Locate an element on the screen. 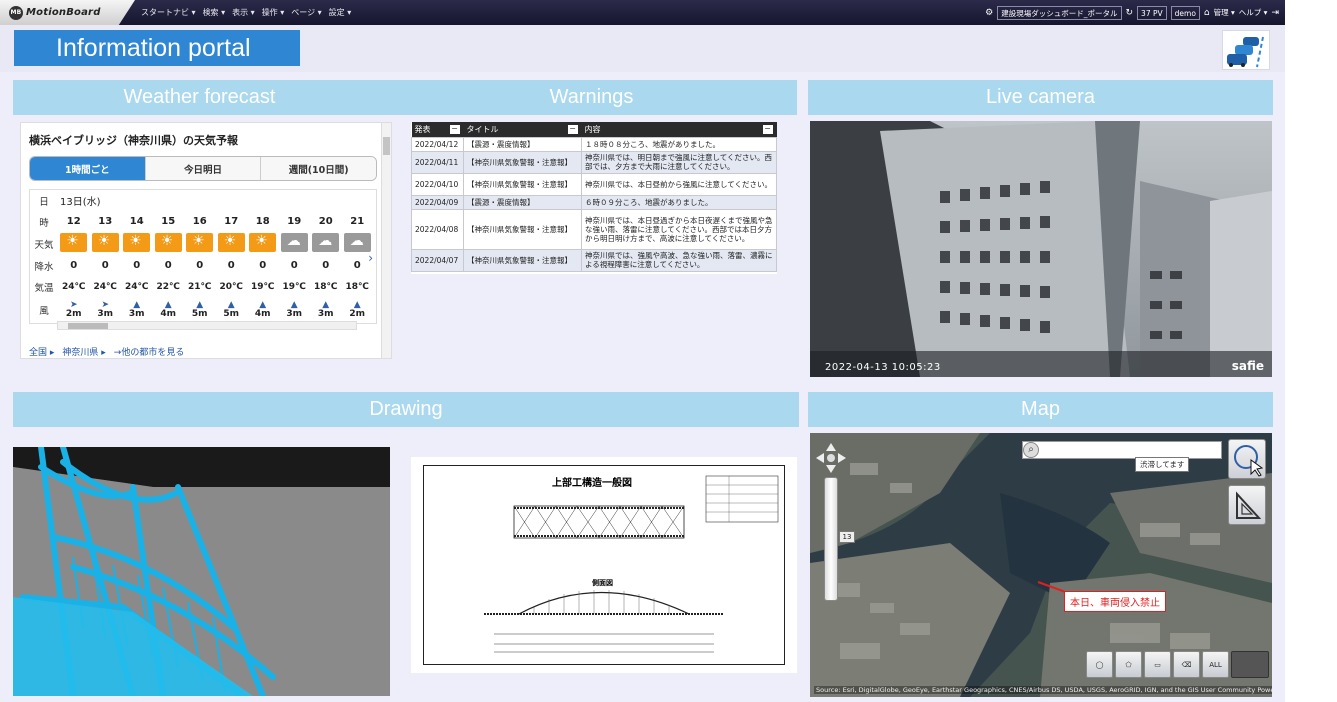 The height and width of the screenshot is (702, 1337). lasso-tool-icon: ◯ is located at coordinates (1099, 664).